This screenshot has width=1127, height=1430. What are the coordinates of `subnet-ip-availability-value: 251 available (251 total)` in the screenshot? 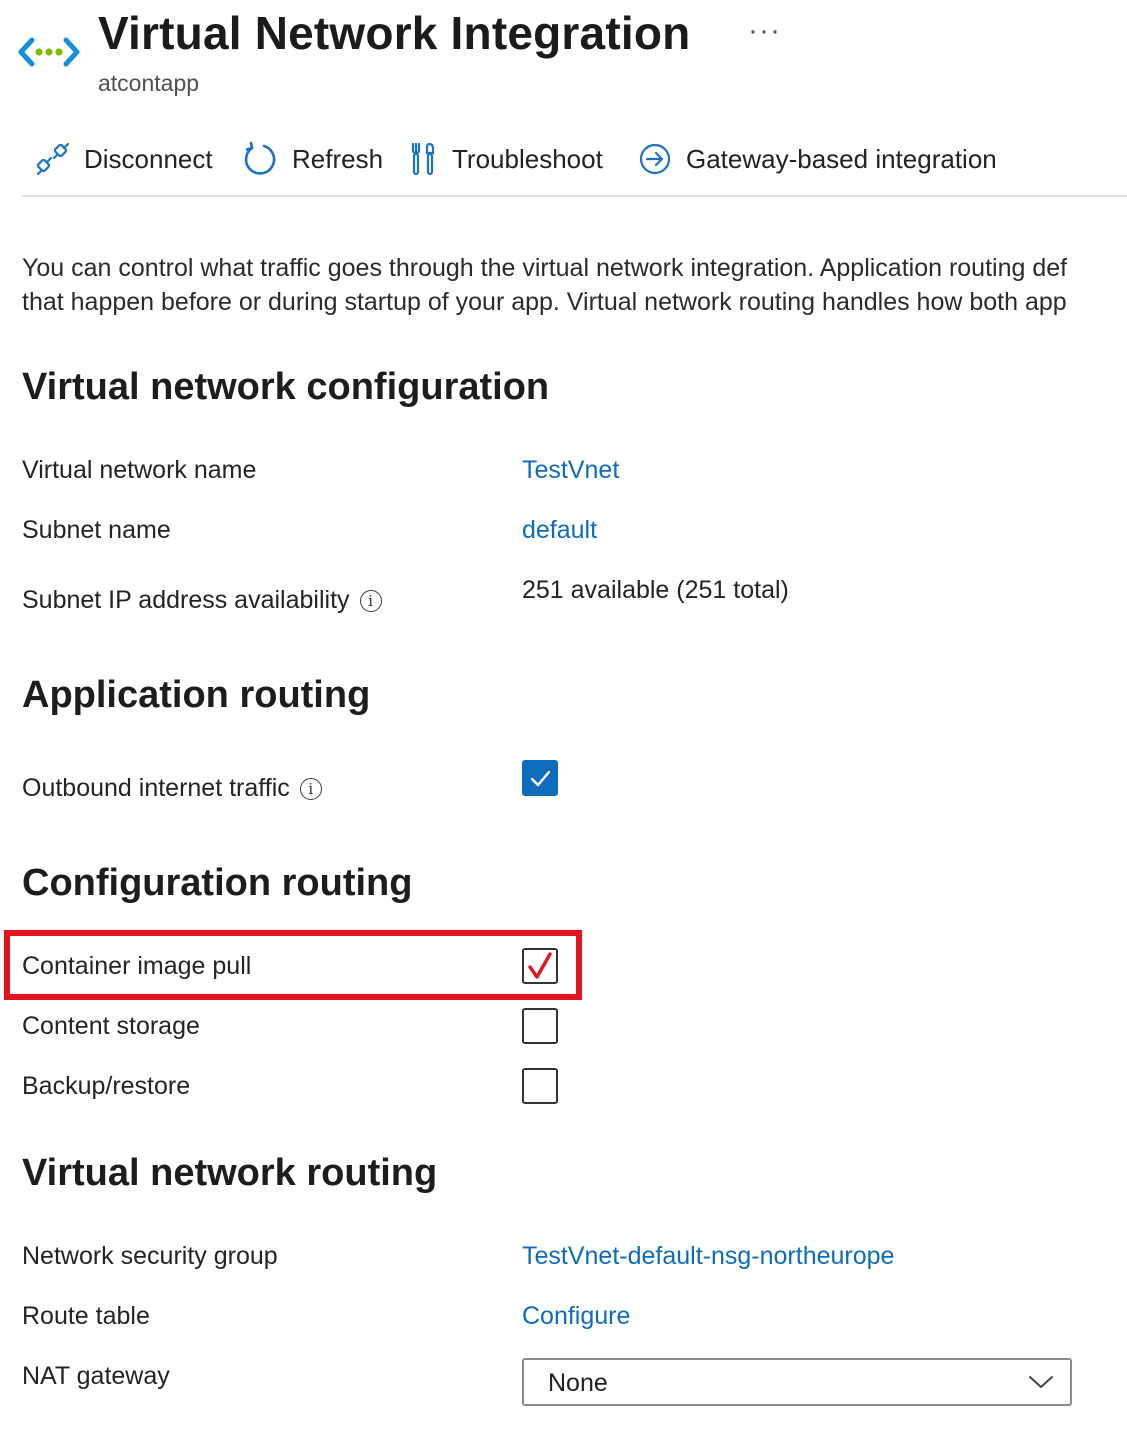 It's located at (655, 590).